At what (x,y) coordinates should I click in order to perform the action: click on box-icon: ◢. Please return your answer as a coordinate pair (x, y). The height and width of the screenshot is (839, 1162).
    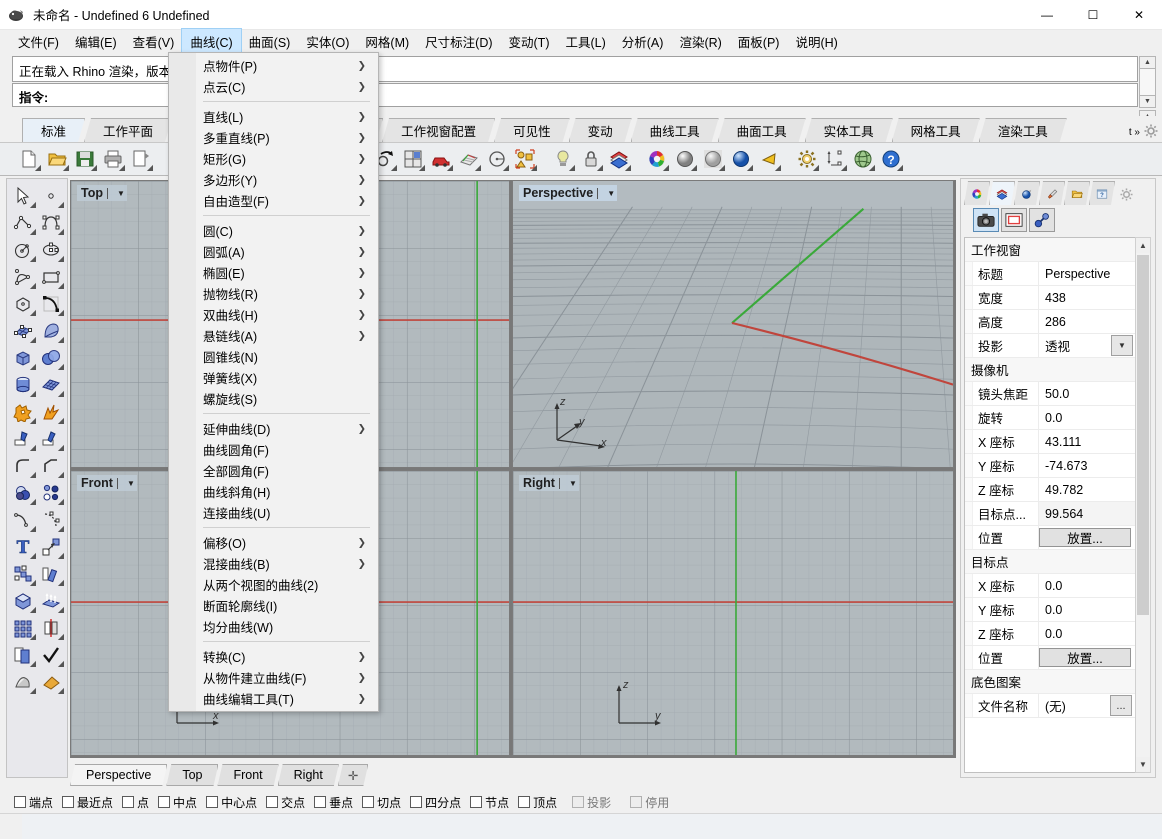
    Looking at the image, I should click on (23, 357).